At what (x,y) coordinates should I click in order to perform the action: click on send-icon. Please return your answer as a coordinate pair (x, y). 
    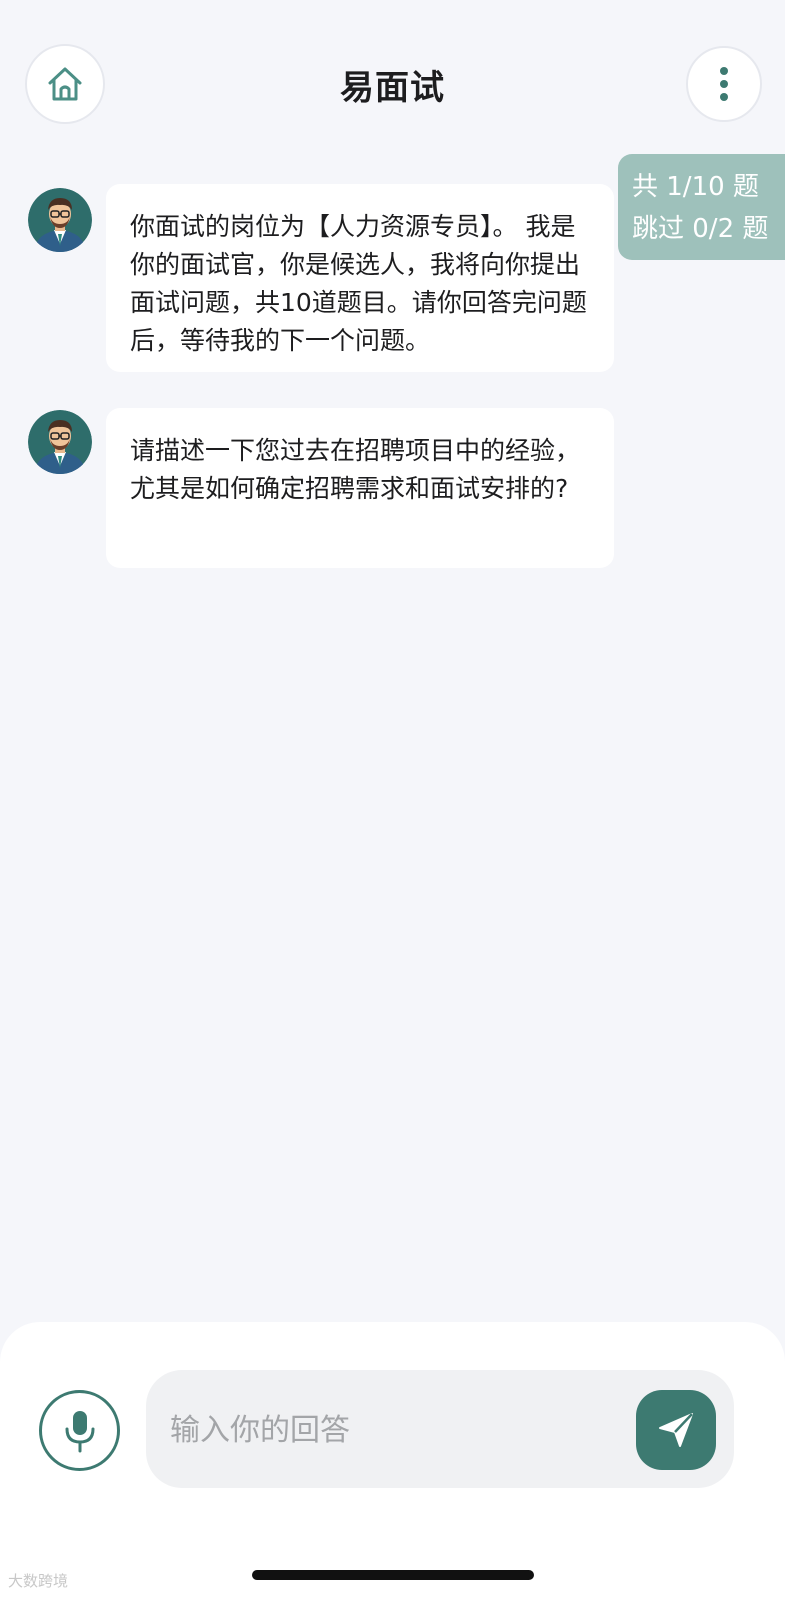
    Looking at the image, I should click on (676, 1430).